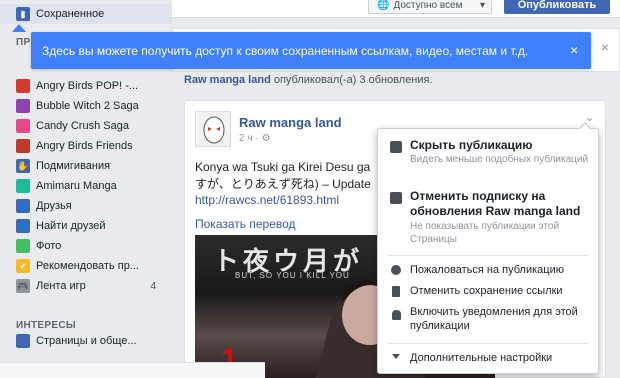  Describe the element at coordinates (23, 126) in the screenshot. I see `candy-crush-icon` at that location.